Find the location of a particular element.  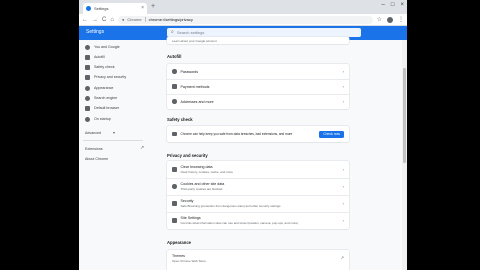

window-controls: – □ × is located at coordinates (393, 5).